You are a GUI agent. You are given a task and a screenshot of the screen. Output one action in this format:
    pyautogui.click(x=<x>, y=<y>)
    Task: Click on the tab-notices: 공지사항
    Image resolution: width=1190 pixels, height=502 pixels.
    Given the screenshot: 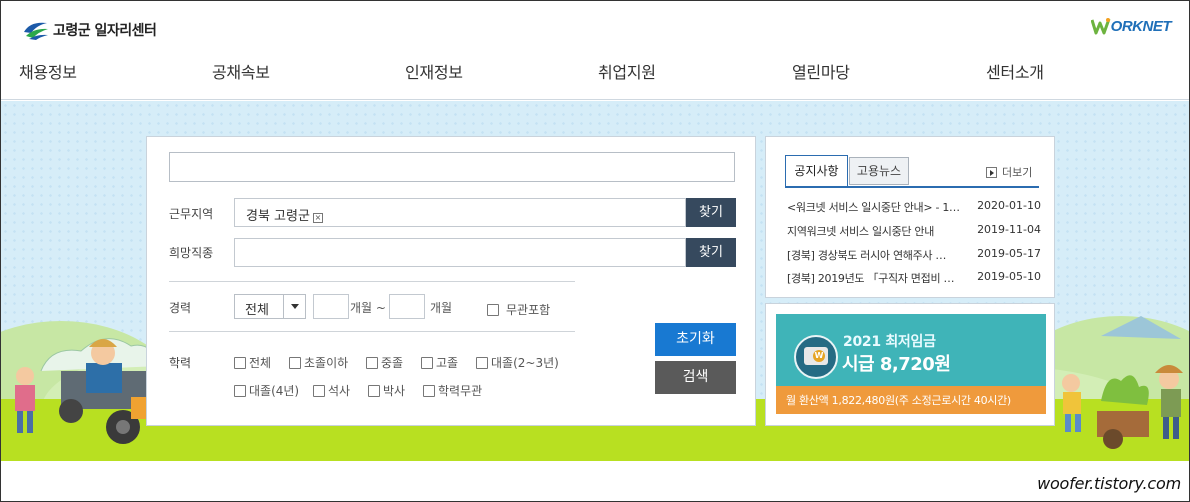 What is the action you would take?
    pyautogui.click(x=816, y=171)
    